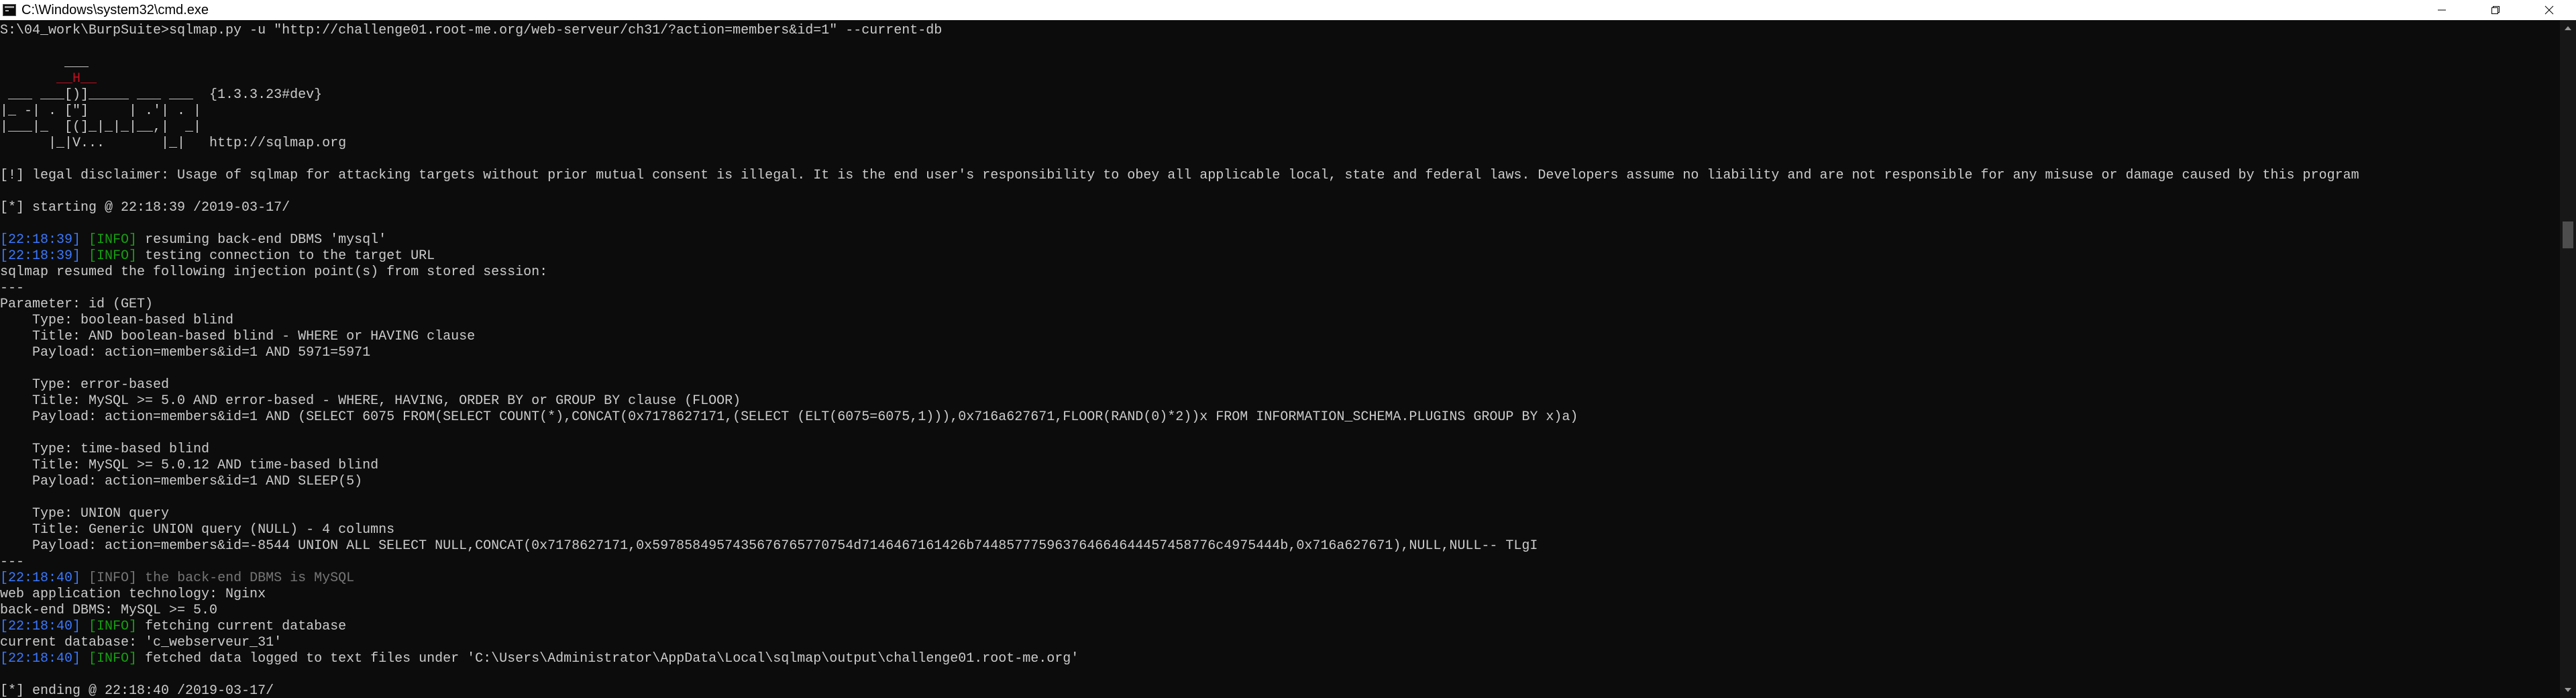 This screenshot has width=2576, height=698. What do you see at coordinates (2568, 359) in the screenshot?
I see `vertical-scrollbar` at bounding box center [2568, 359].